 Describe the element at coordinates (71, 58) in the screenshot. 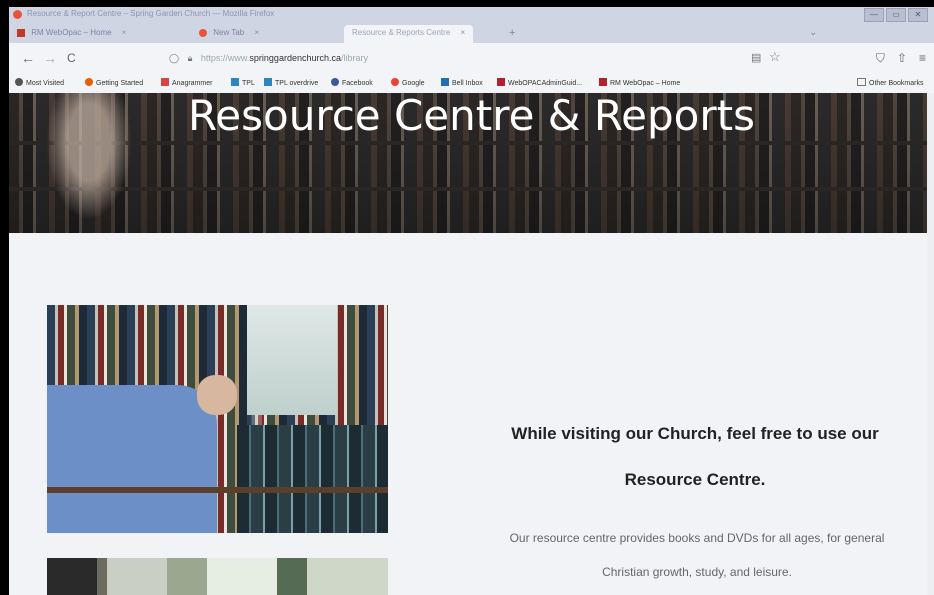

I see `reload-button: C` at that location.